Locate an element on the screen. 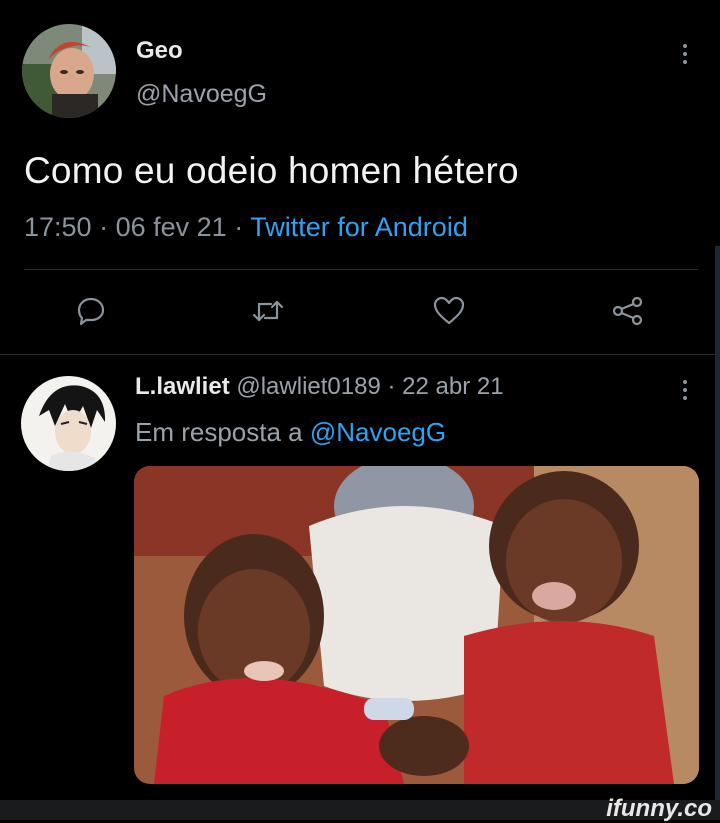 The width and height of the screenshot is (720, 823). reply-author-handle: @lawliet0189 is located at coordinates (308, 386).